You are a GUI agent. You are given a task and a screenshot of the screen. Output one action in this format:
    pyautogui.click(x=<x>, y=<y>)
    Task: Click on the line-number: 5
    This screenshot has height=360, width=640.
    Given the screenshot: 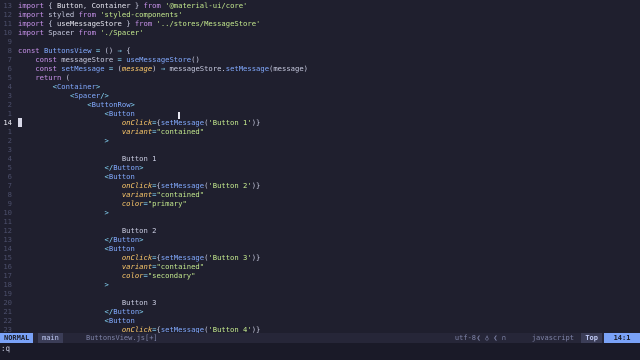 What is the action you would take?
    pyautogui.click(x=9, y=167)
    